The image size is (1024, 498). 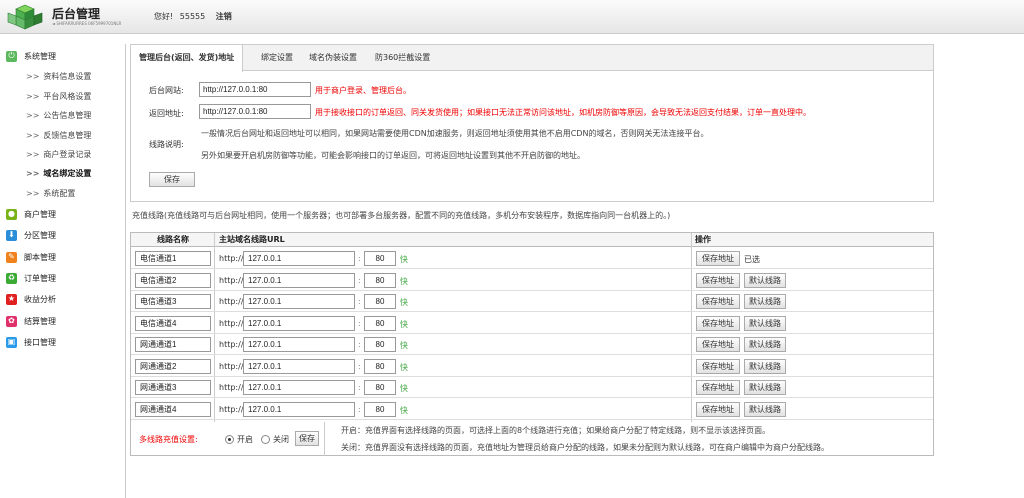 What do you see at coordinates (11, 278) in the screenshot?
I see `recycle-icon: ♻` at bounding box center [11, 278].